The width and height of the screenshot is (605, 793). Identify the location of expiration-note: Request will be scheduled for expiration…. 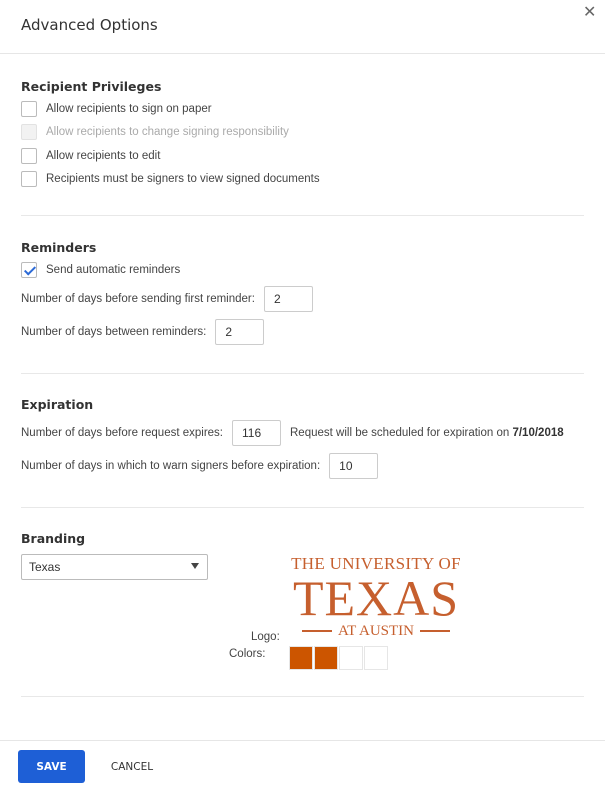
(427, 433).